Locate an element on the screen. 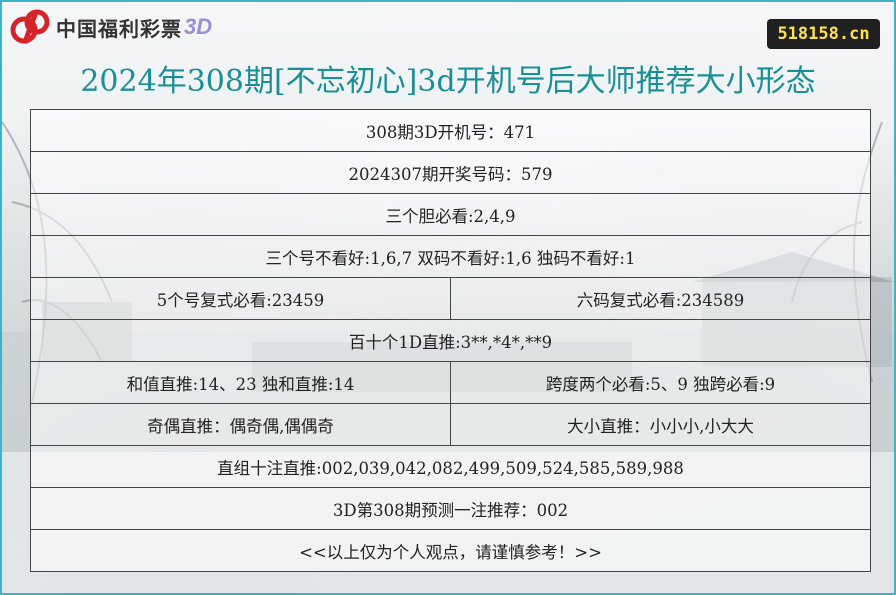  big-small-cell: 大小直推：小小小,小大大 is located at coordinates (660, 424).